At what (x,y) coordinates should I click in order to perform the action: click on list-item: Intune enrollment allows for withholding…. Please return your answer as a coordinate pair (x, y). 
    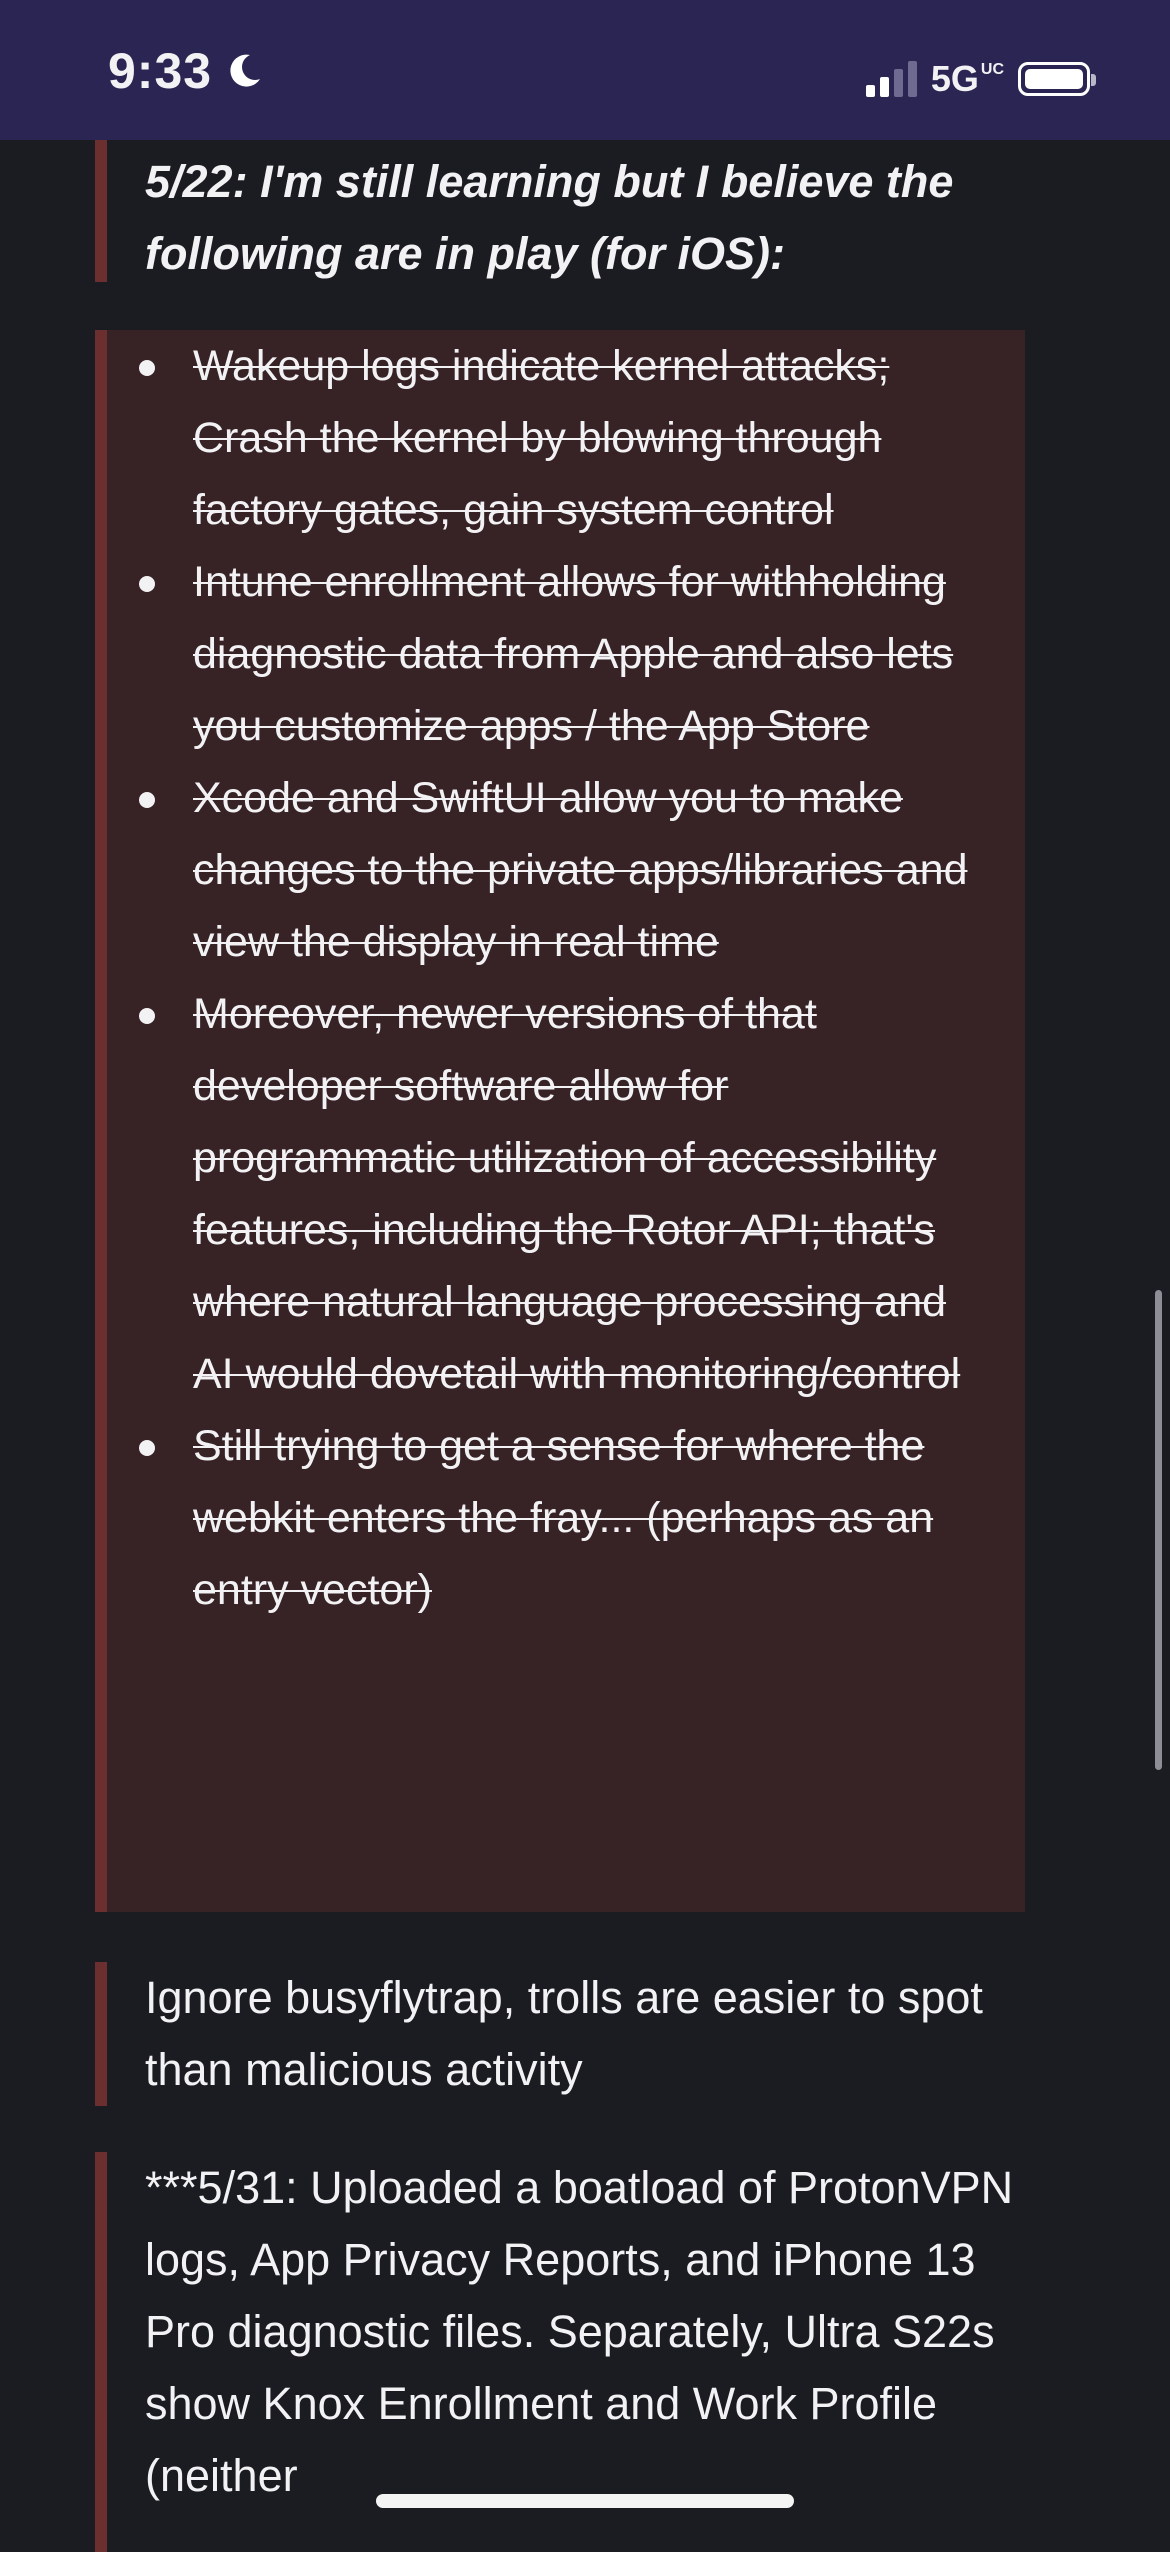
    Looking at the image, I should click on (566, 654).